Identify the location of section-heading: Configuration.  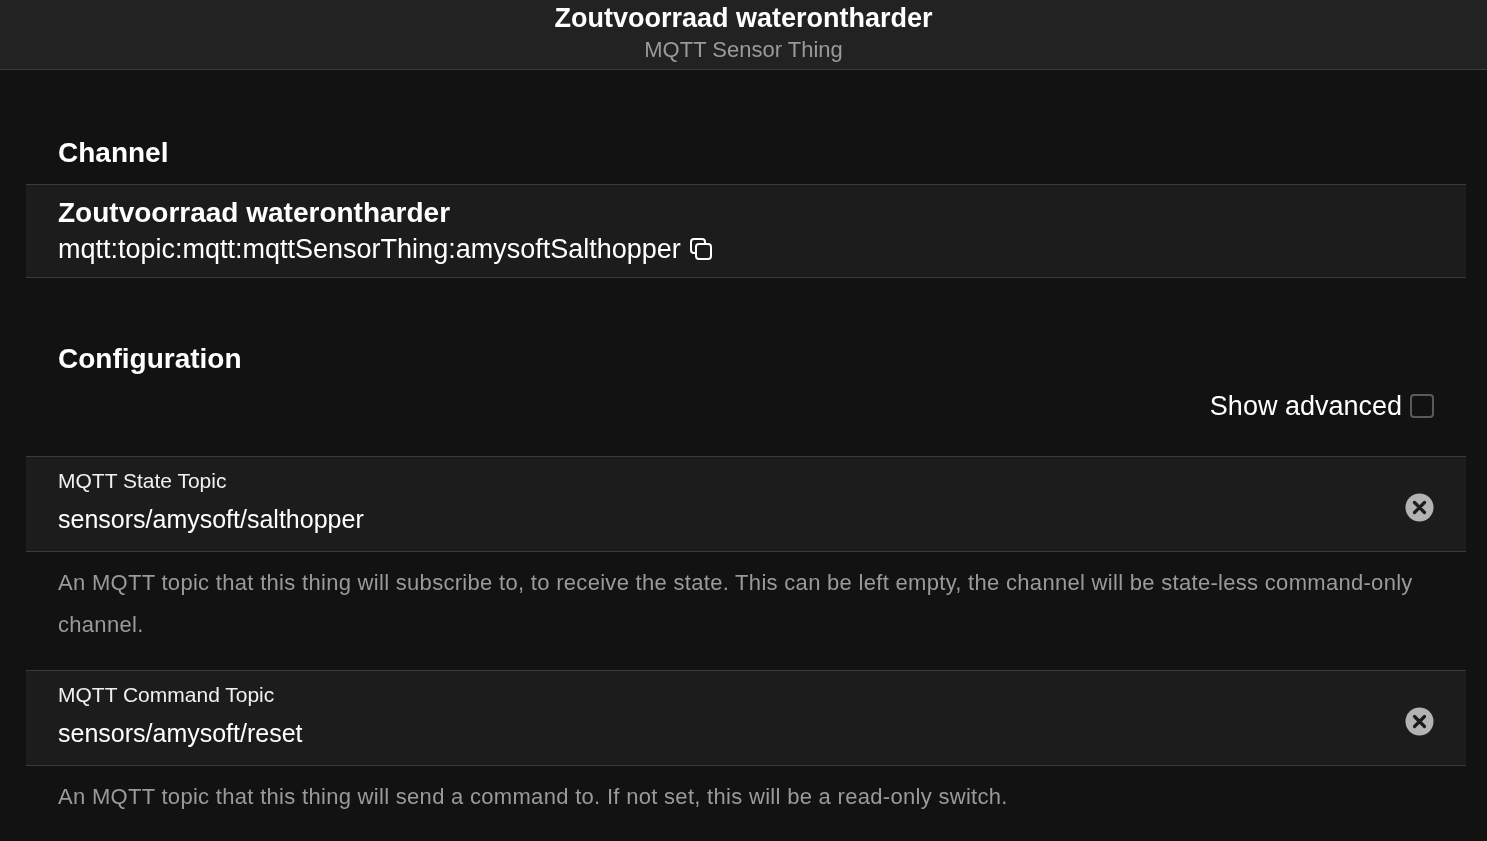
(150, 359).